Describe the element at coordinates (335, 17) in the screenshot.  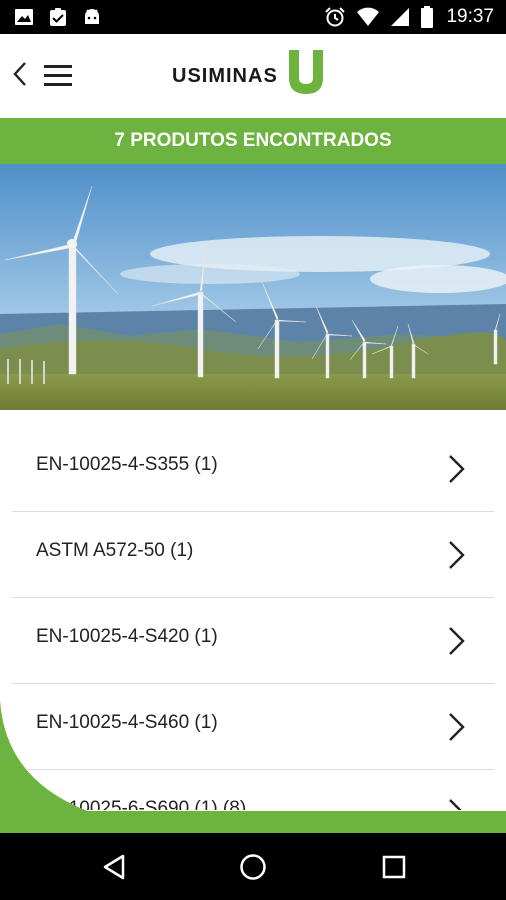
I see `alarm-icon` at that location.